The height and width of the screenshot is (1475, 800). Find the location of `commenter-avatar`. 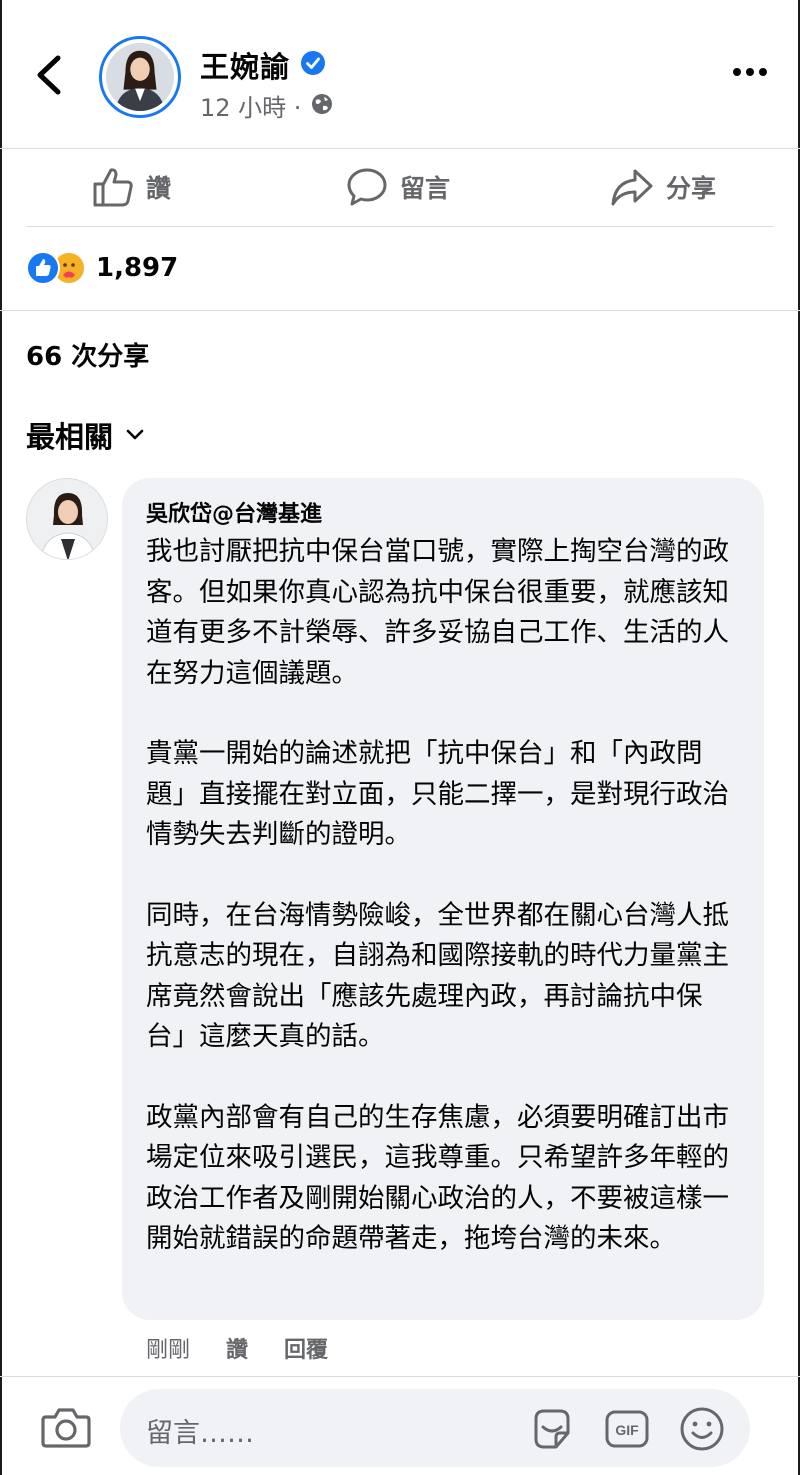

commenter-avatar is located at coordinates (67, 519).